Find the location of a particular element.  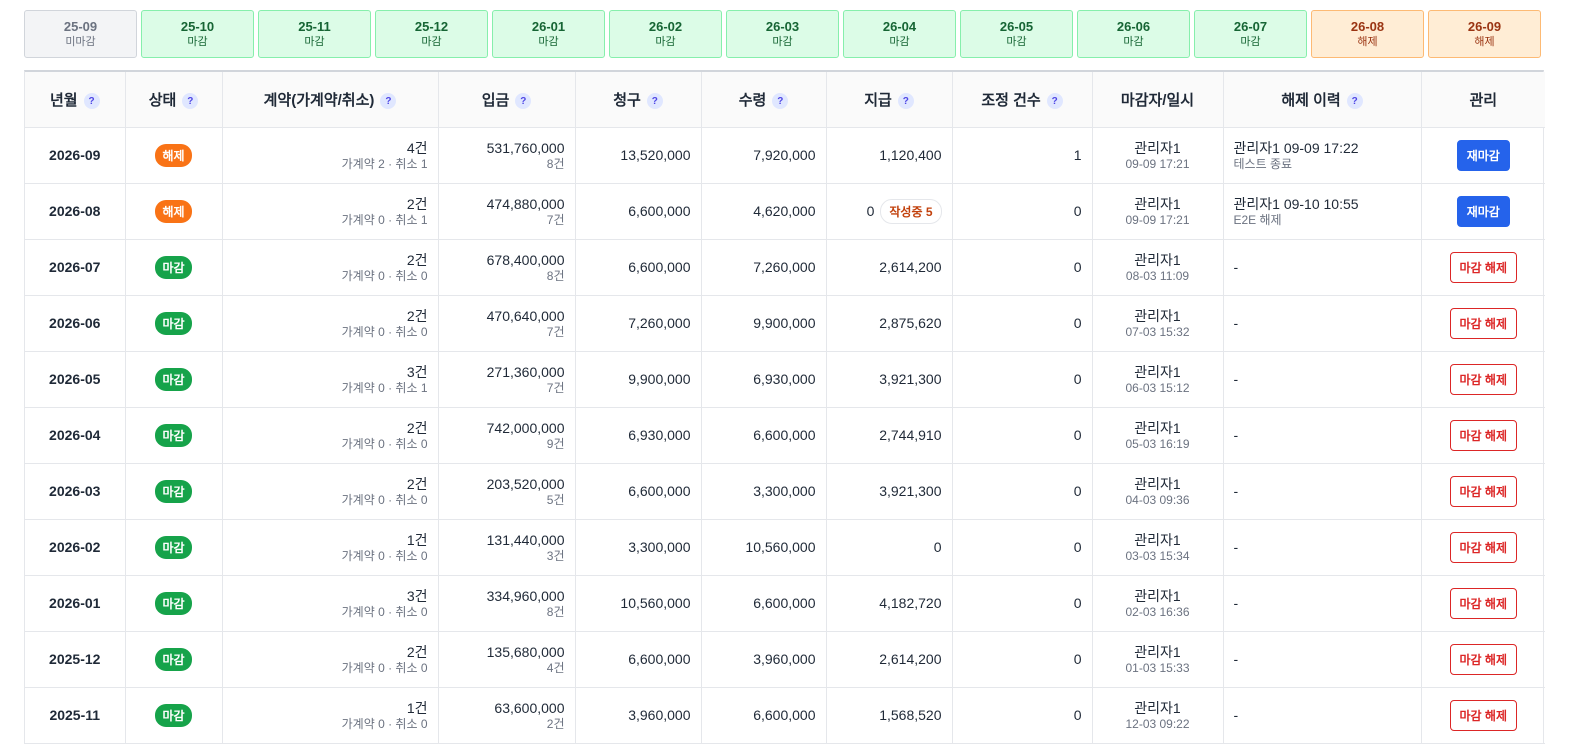

cell-deposit: 678,400,000 8건 is located at coordinates (507, 267).